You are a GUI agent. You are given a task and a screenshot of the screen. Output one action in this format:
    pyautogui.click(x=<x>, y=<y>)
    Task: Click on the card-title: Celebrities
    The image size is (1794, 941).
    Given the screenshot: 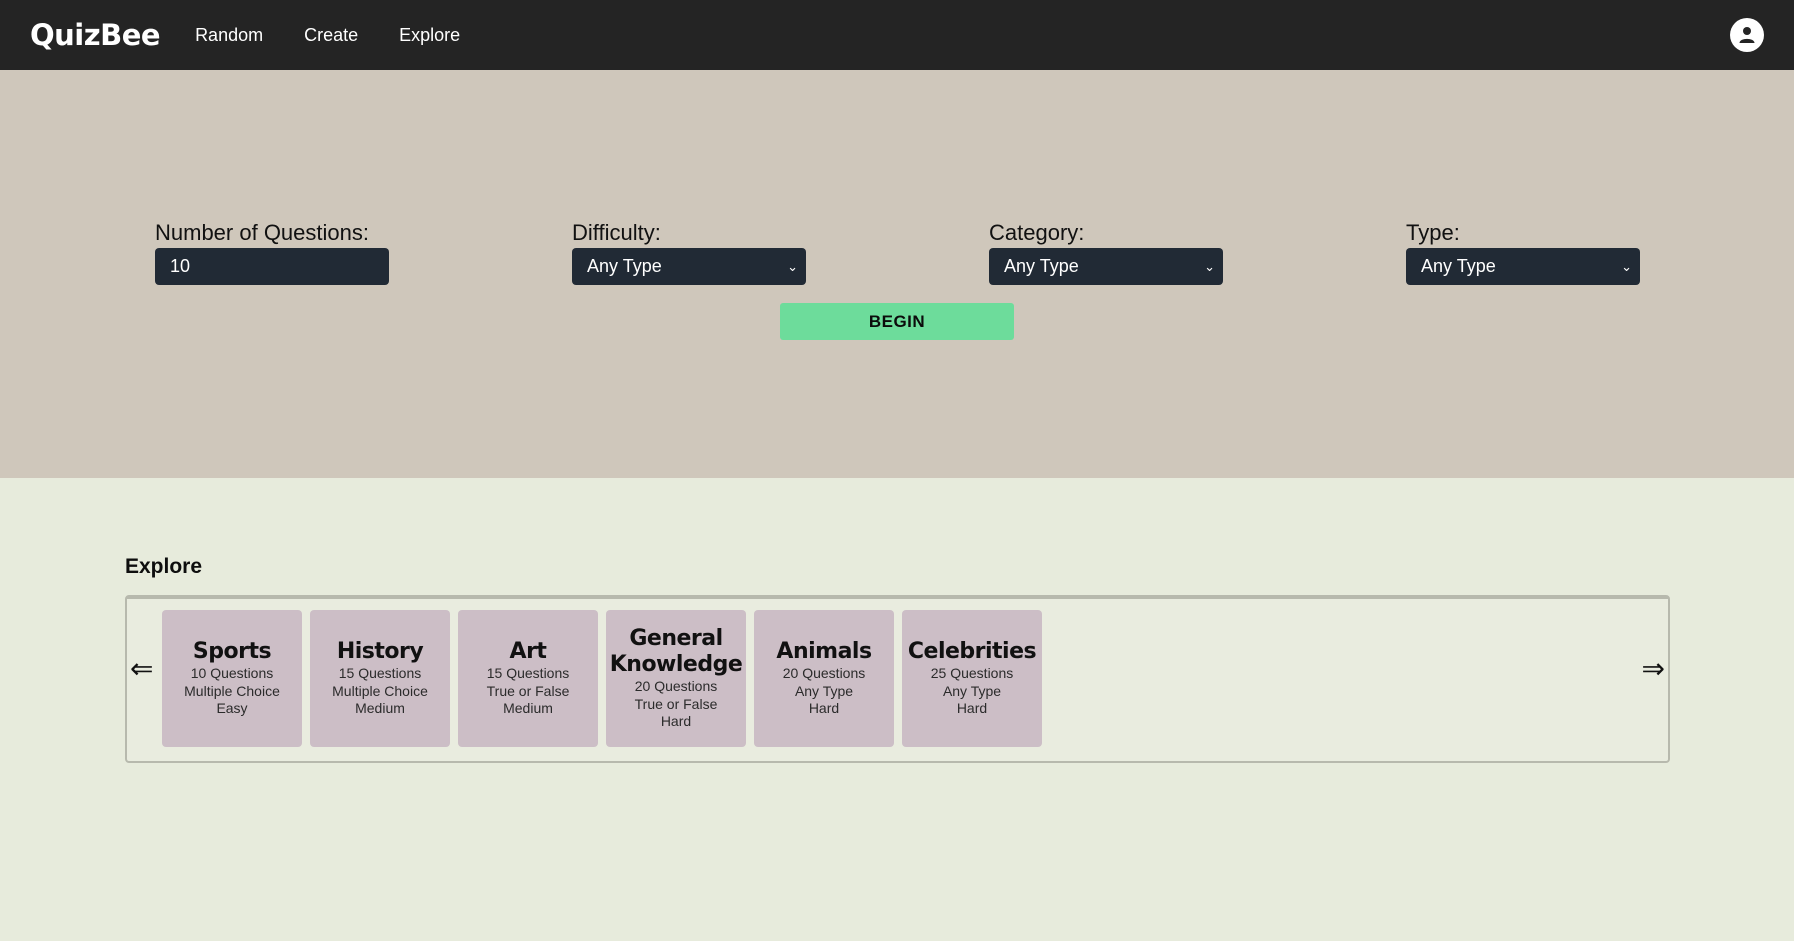 What is the action you would take?
    pyautogui.click(x=972, y=651)
    